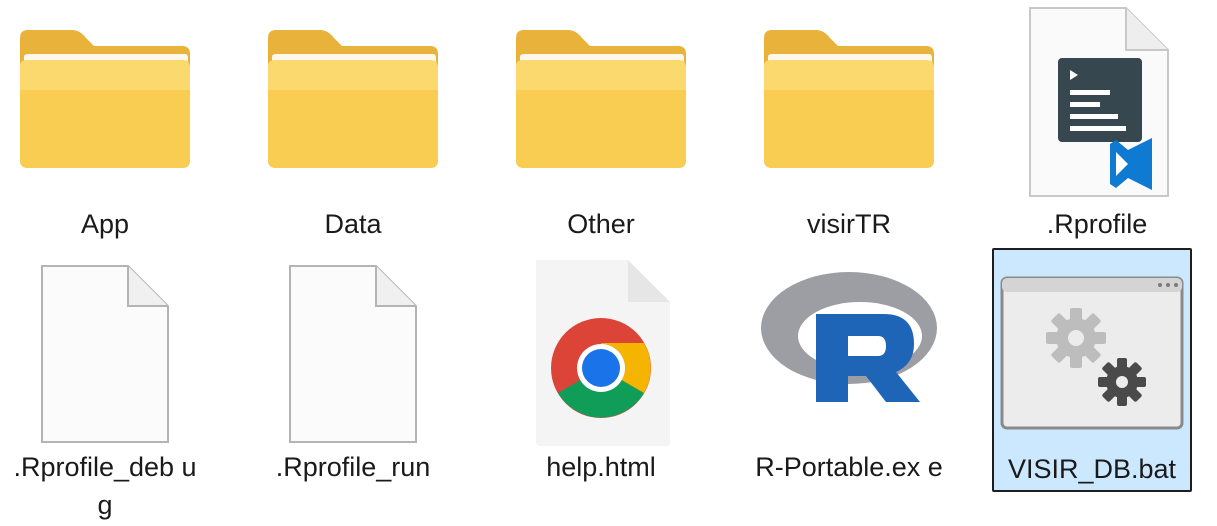  Describe the element at coordinates (1097, 224) in the screenshot. I see `file-name: .Rprofile` at that location.